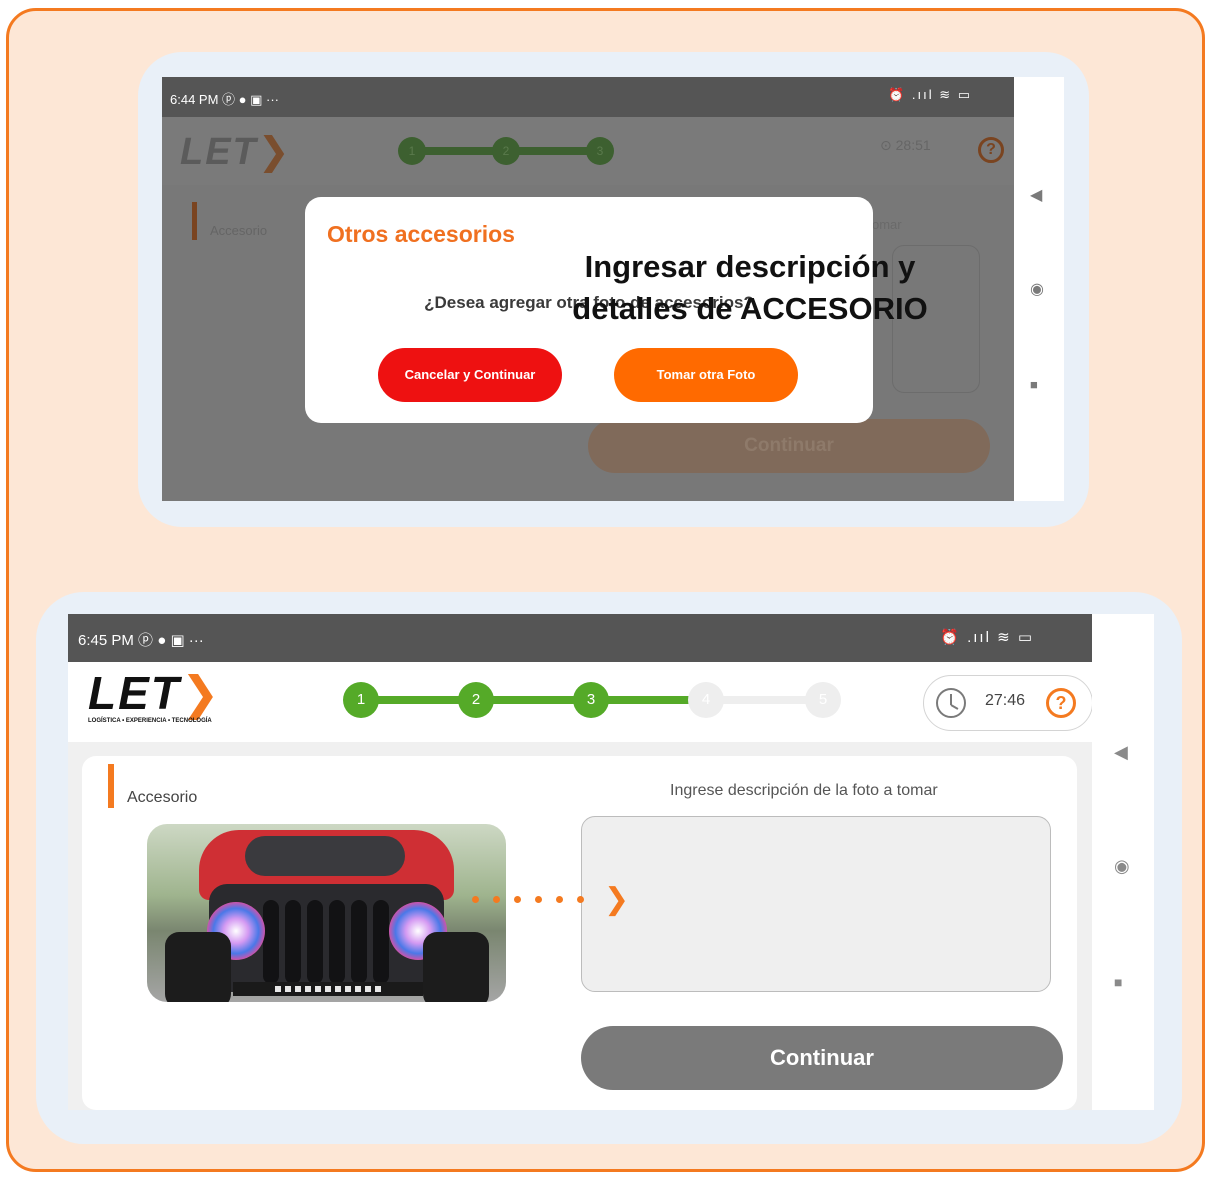  Describe the element at coordinates (816, 904) in the screenshot. I see `description-field` at that location.